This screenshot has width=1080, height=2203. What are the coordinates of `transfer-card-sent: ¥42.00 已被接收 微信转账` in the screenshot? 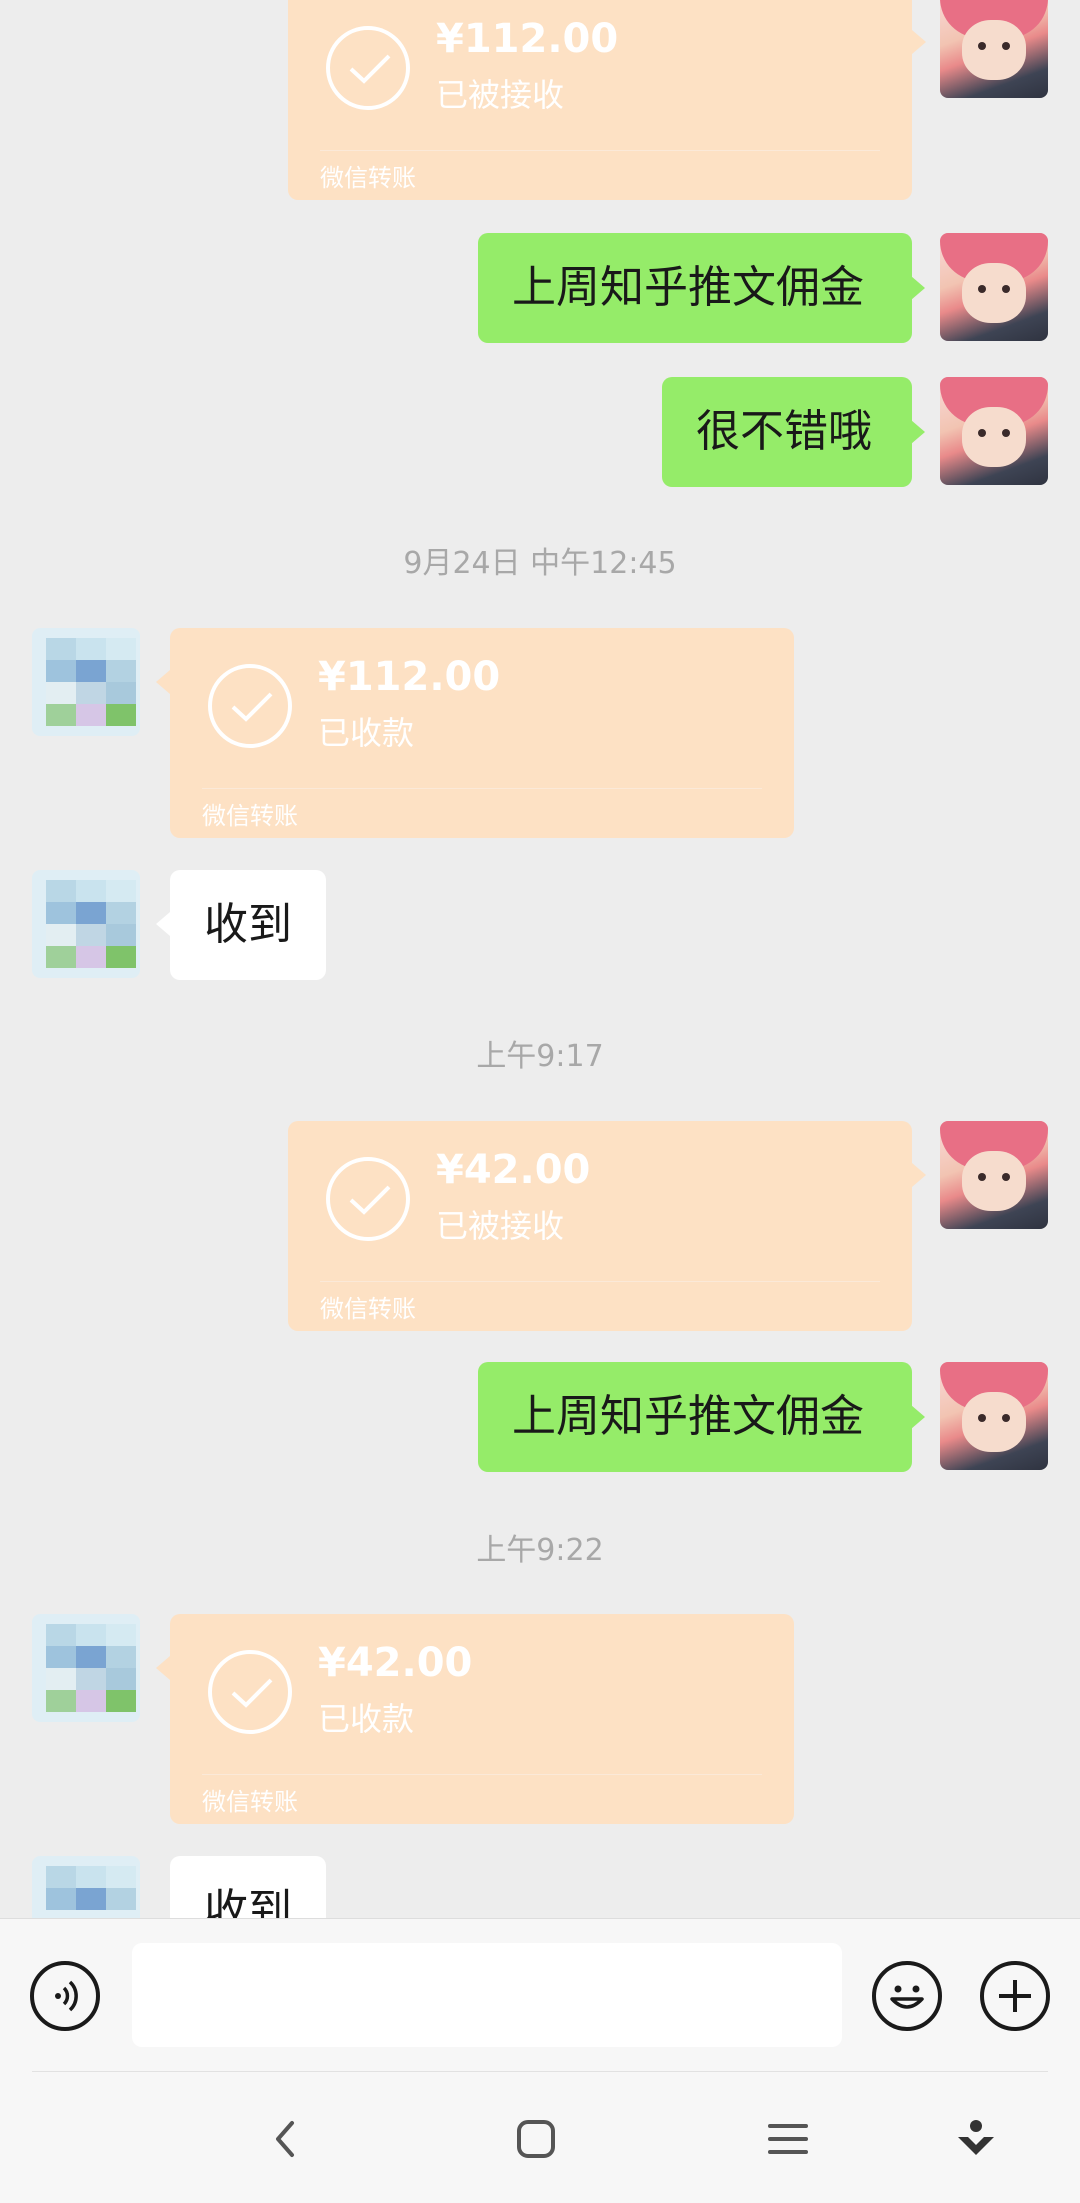 It's located at (600, 1226).